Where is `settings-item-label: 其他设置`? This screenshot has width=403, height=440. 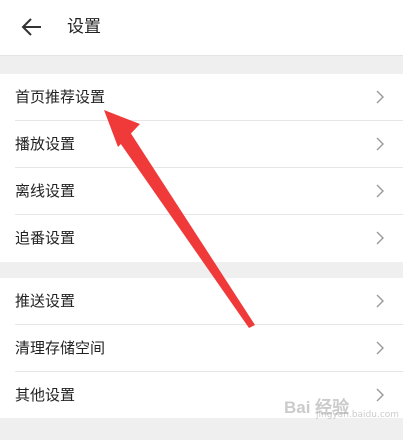 settings-item-label: 其他设置 is located at coordinates (45, 395).